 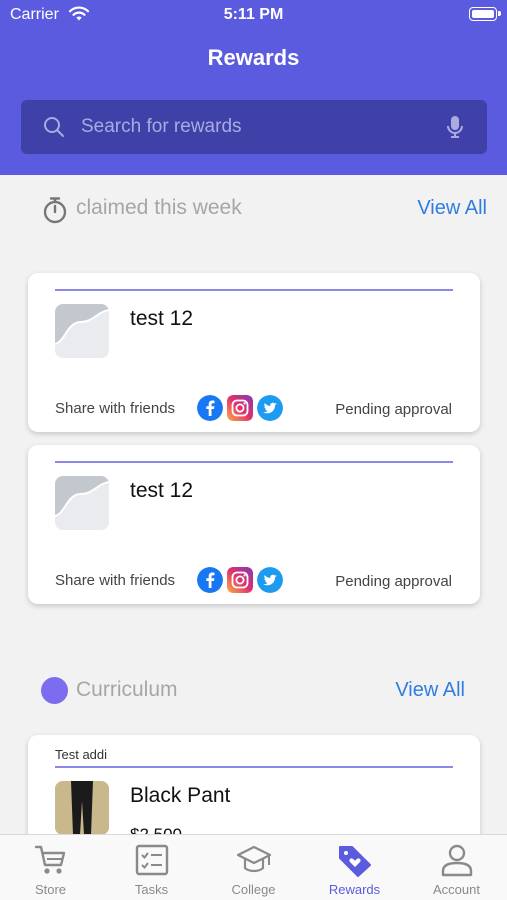 I want to click on section-claimed-header: claimed this week View All, so click(x=253, y=208).